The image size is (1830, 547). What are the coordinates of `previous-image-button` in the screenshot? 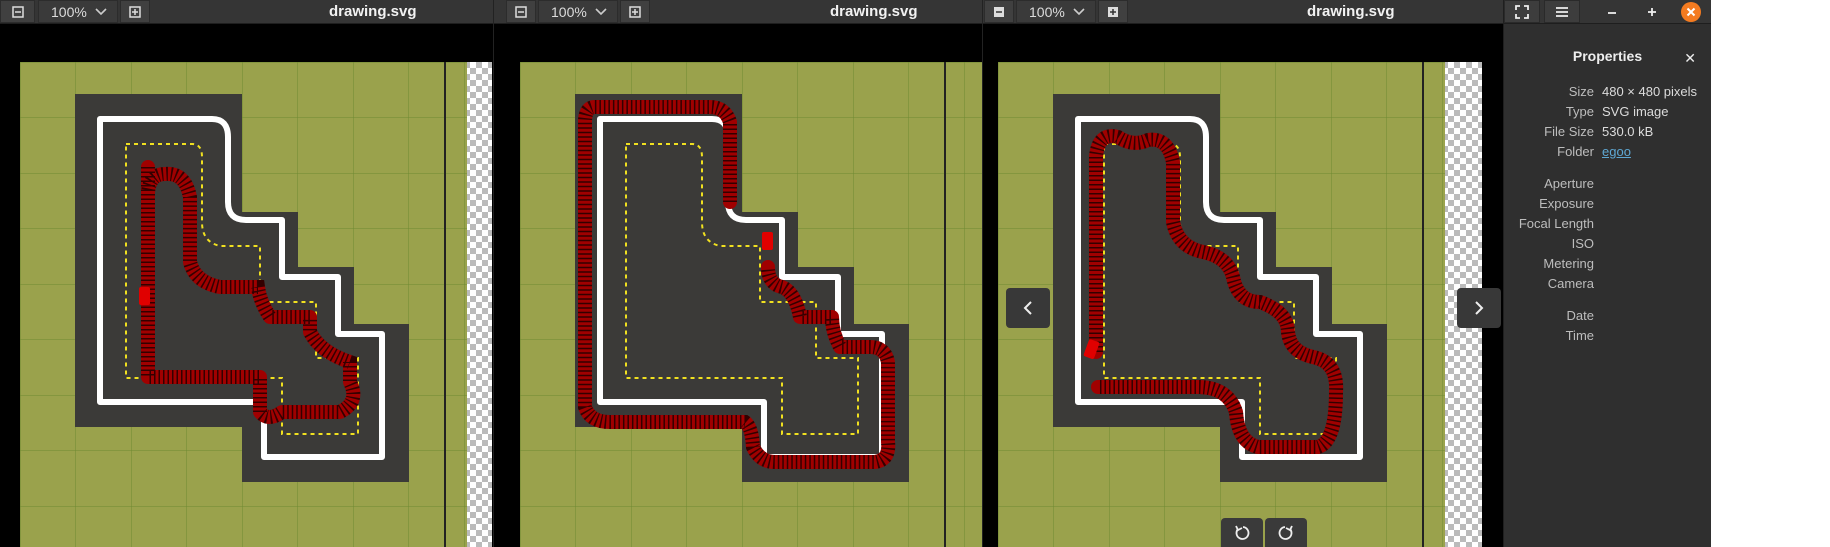 It's located at (1028, 308).